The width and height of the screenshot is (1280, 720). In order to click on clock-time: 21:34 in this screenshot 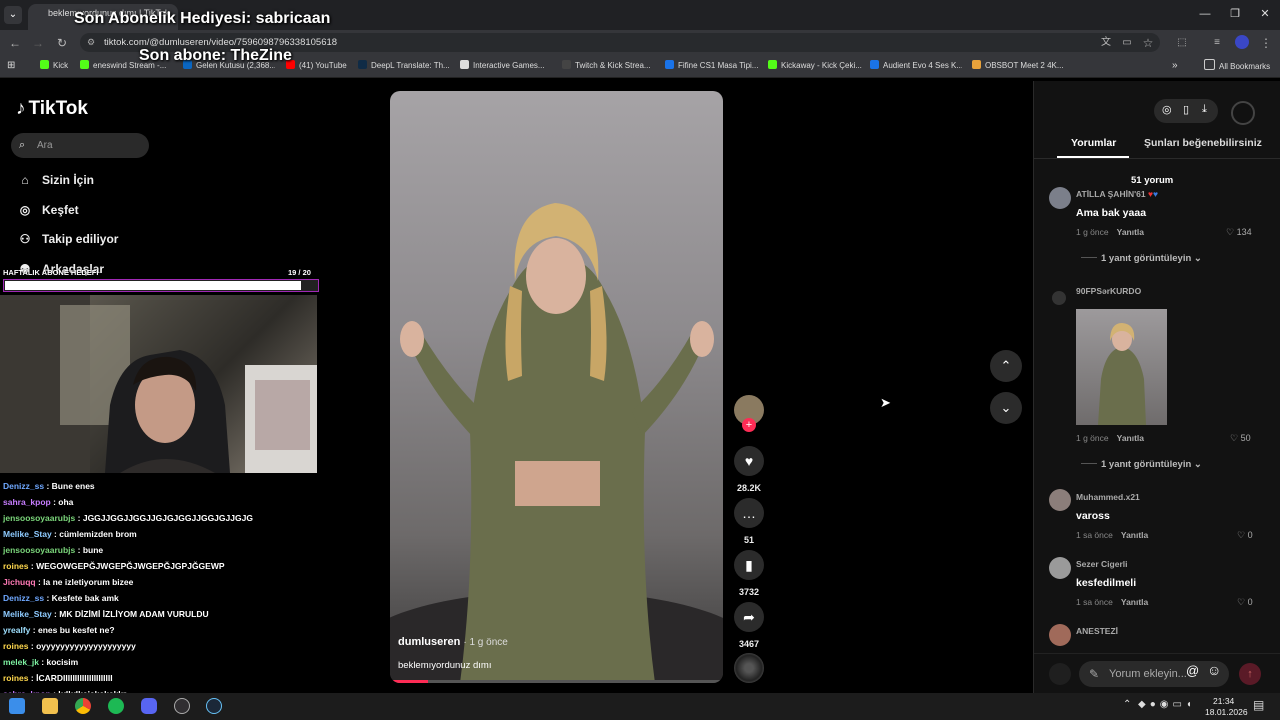, I will do `click(1223, 701)`.